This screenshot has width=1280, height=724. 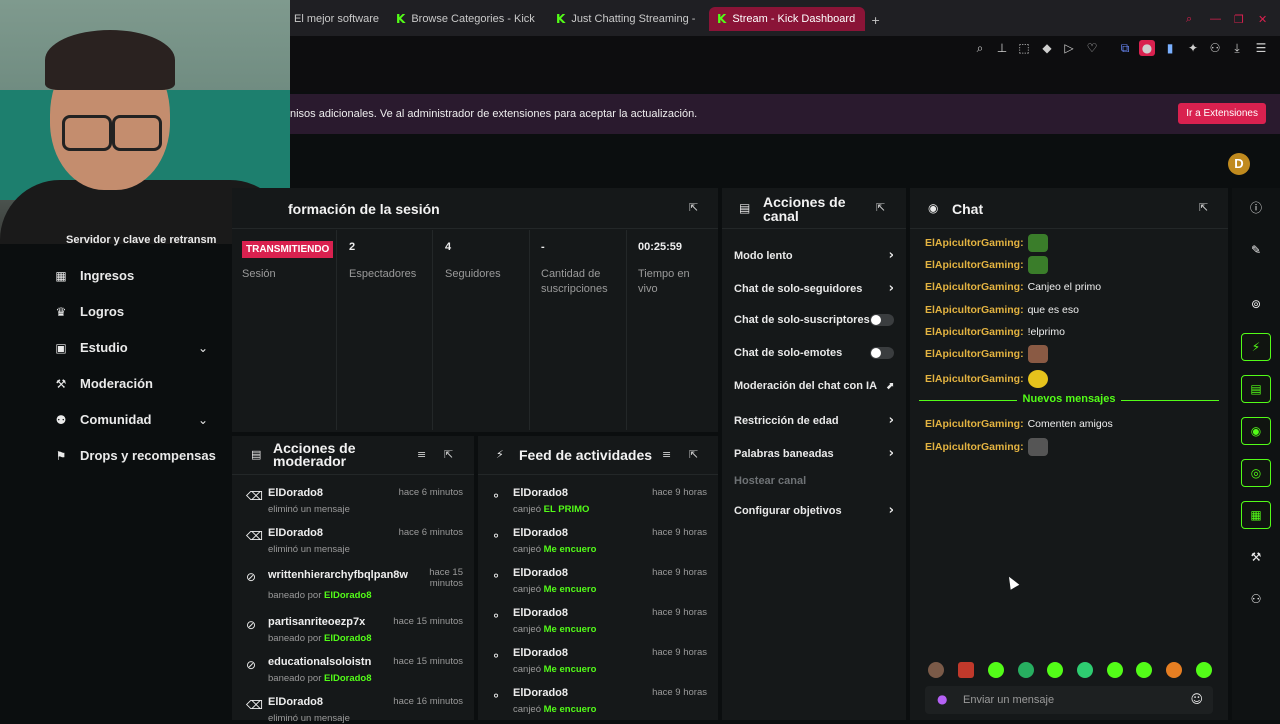 What do you see at coordinates (814, 420) in the screenshot?
I see `action-restriccion-edad: Restricción de edad ›` at bounding box center [814, 420].